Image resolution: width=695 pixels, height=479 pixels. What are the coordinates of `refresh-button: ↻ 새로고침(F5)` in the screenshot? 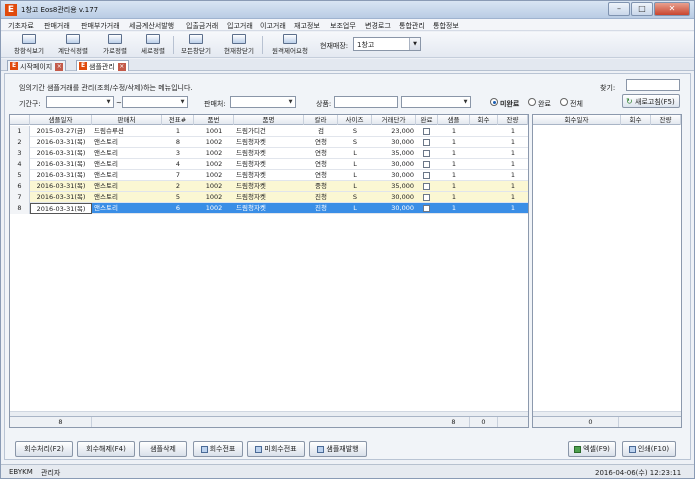 It's located at (651, 101).